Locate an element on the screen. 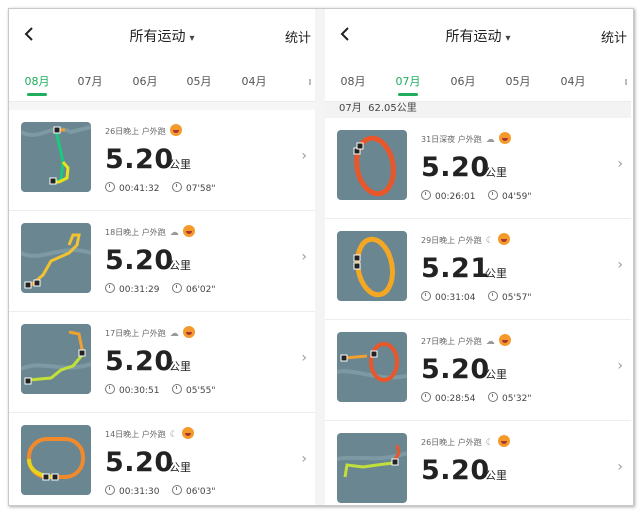  header: 所有运动 ▾ 统计 is located at coordinates (478, 35).